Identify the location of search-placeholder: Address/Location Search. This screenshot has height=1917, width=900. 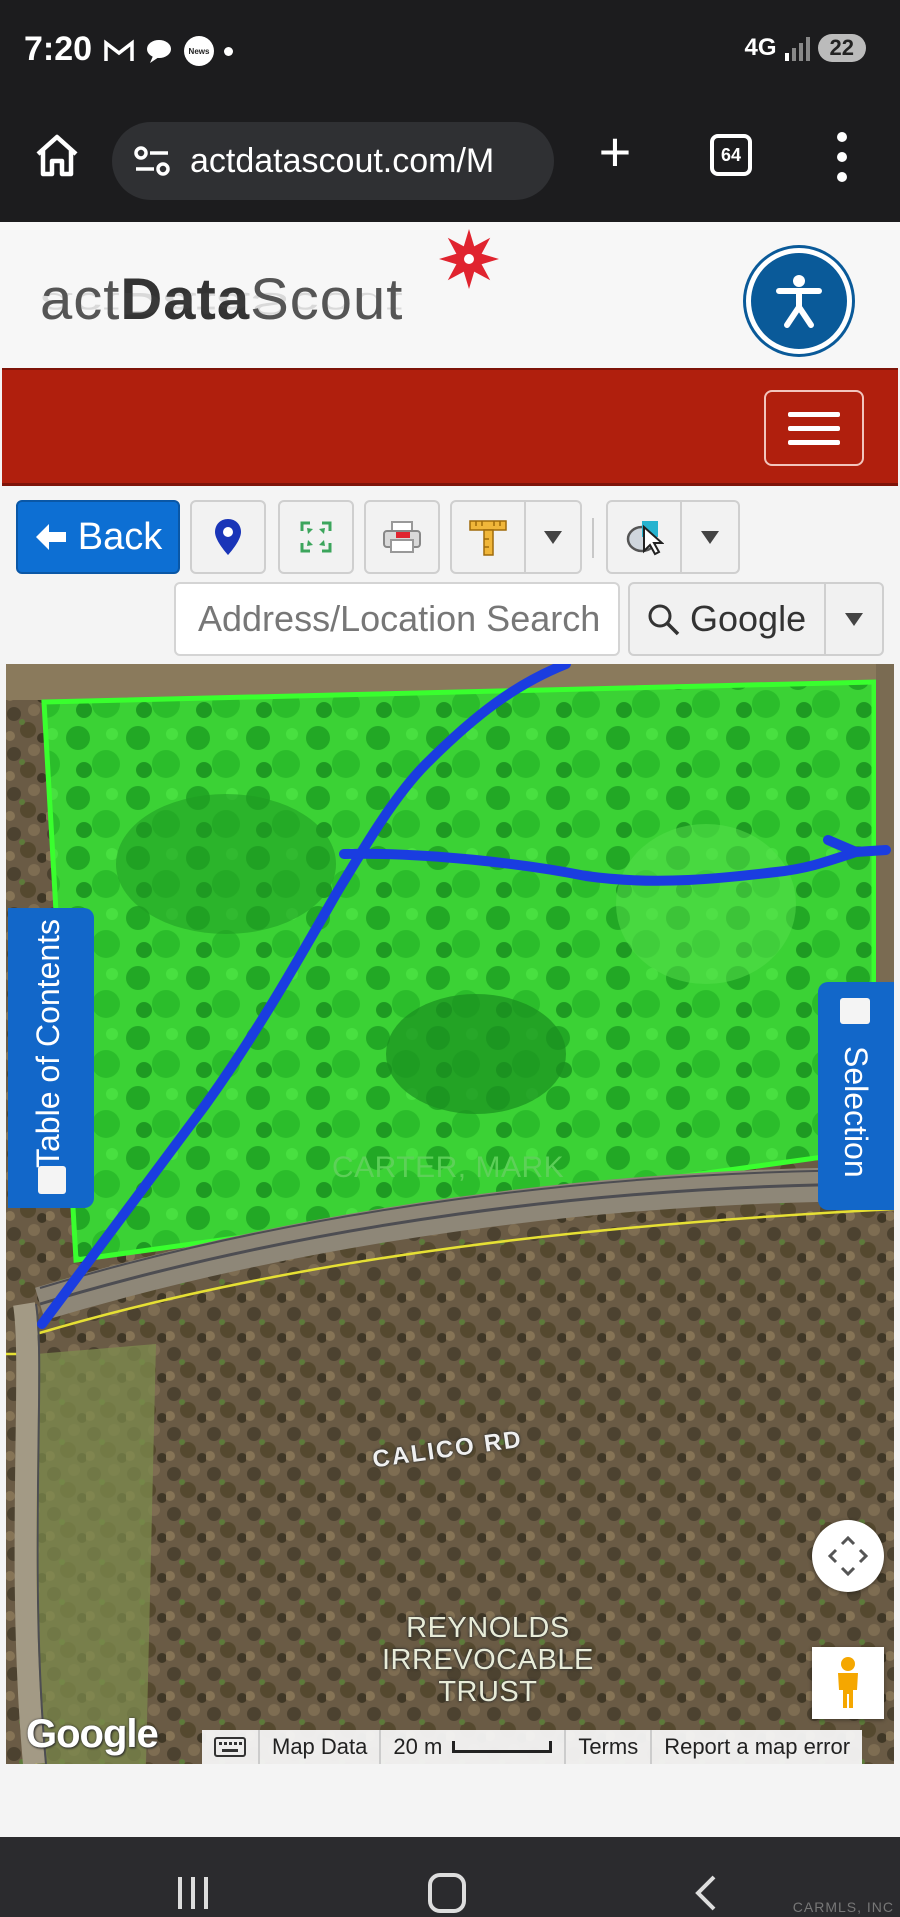
(399, 618).